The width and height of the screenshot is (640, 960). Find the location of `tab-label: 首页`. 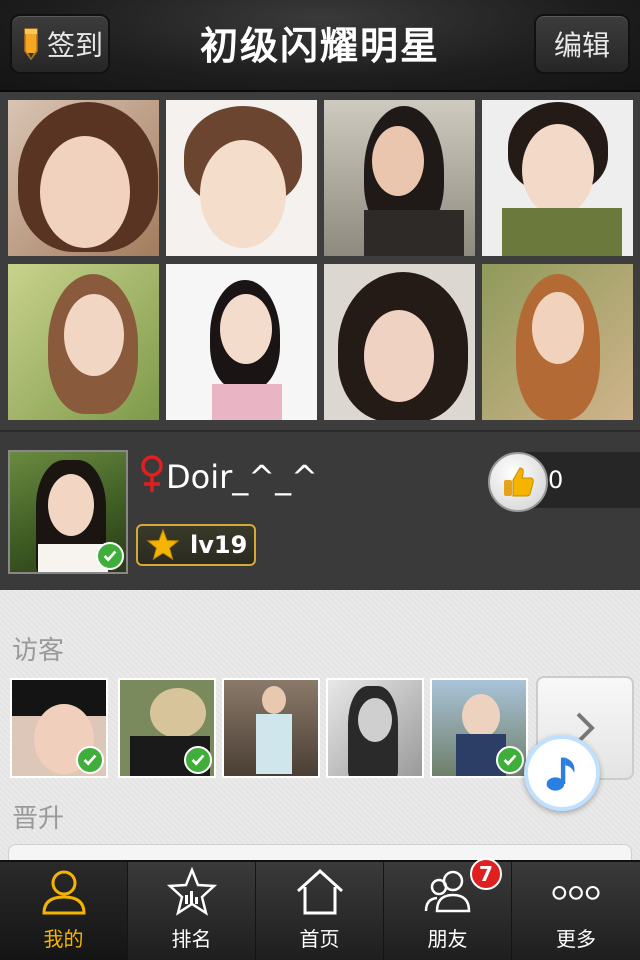

tab-label: 首页 is located at coordinates (319, 939).